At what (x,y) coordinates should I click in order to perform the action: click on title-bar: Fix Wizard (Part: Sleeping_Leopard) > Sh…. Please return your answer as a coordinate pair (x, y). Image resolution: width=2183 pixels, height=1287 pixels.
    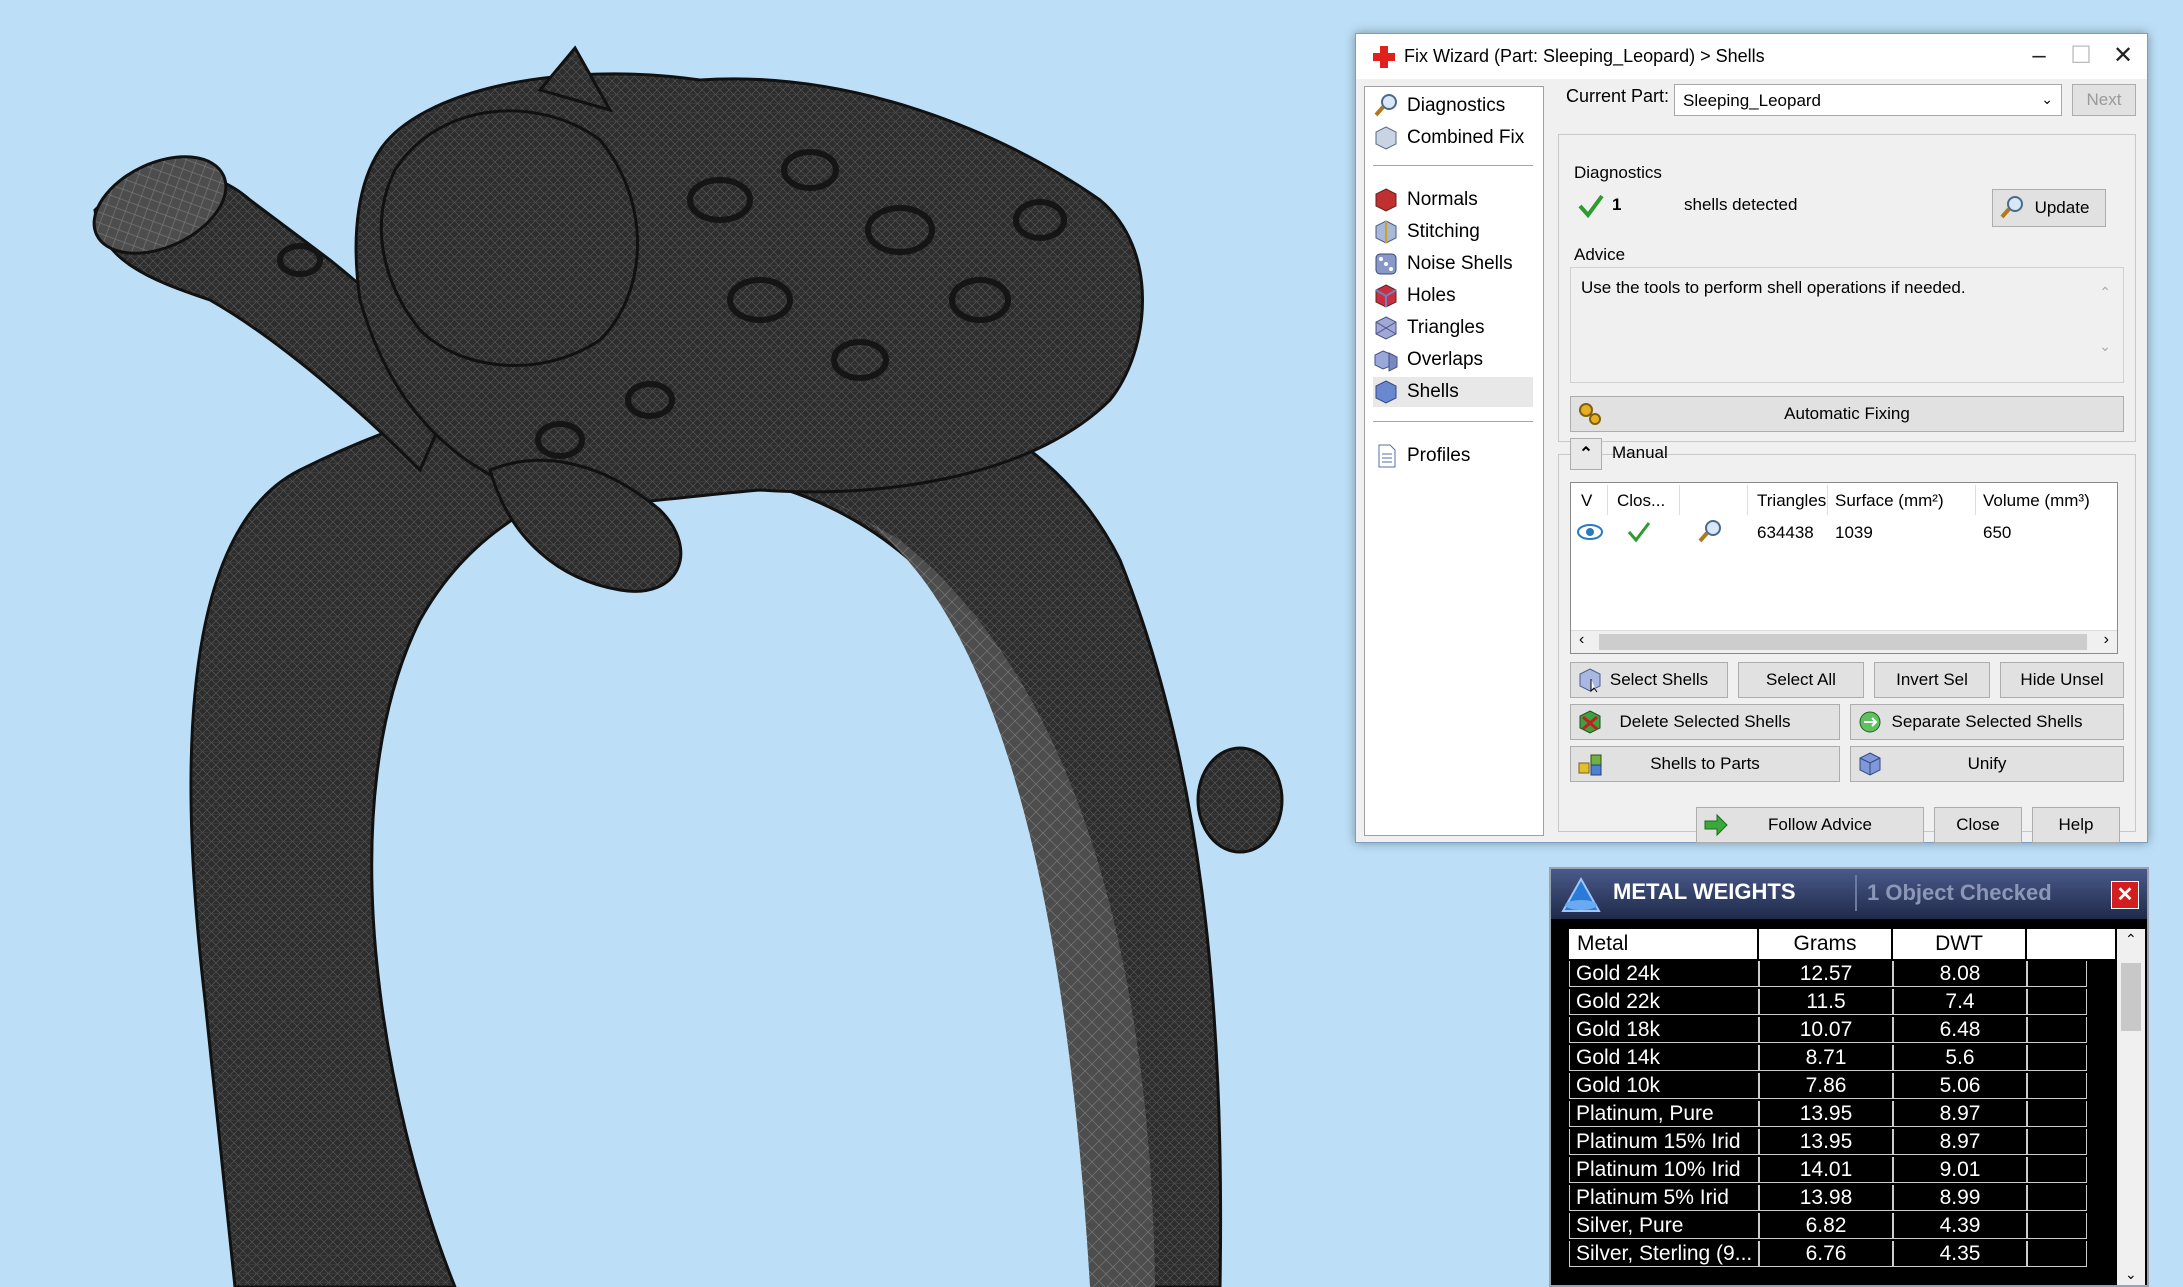
    Looking at the image, I should click on (1751, 56).